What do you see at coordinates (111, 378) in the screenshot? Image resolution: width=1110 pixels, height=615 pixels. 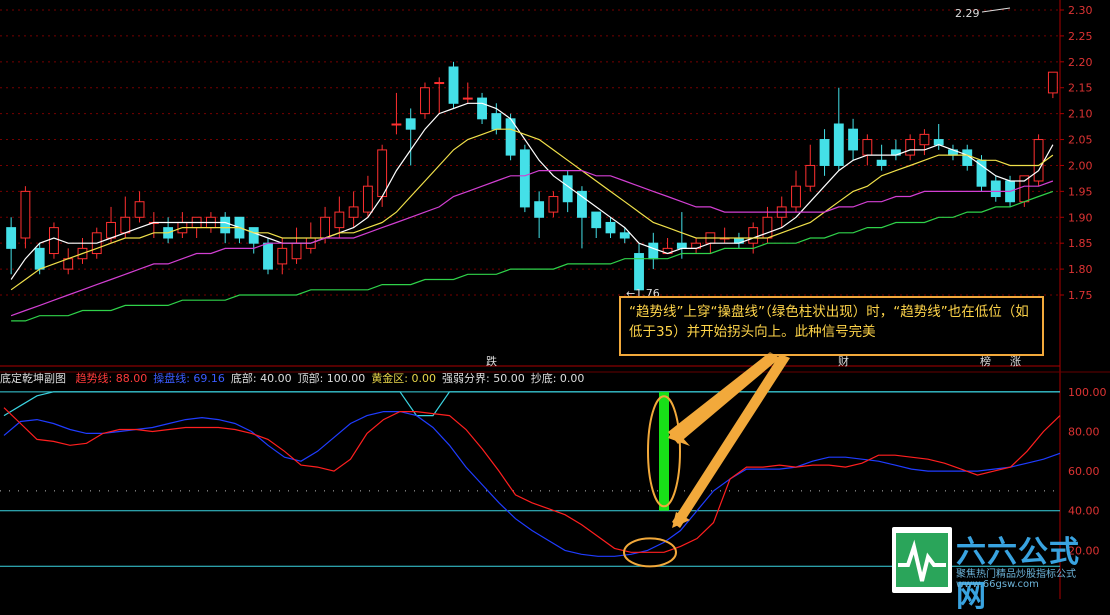 I see `indicator-field: 趋势线: 88.00` at bounding box center [111, 378].